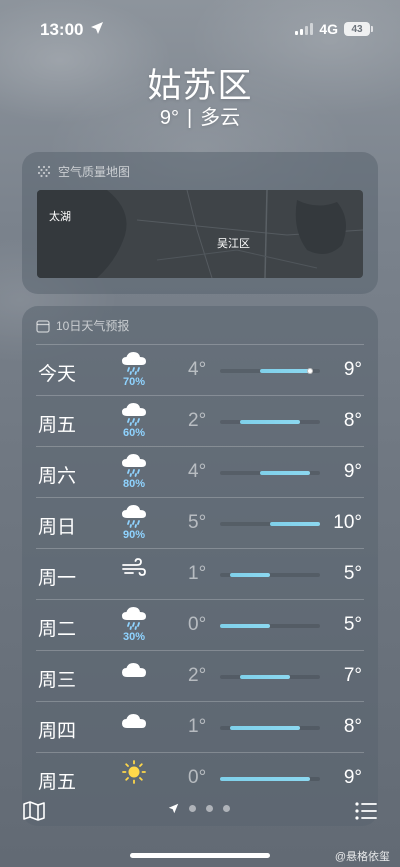  Describe the element at coordinates (57, 731) in the screenshot. I see `forecast-day: 周四` at that location.